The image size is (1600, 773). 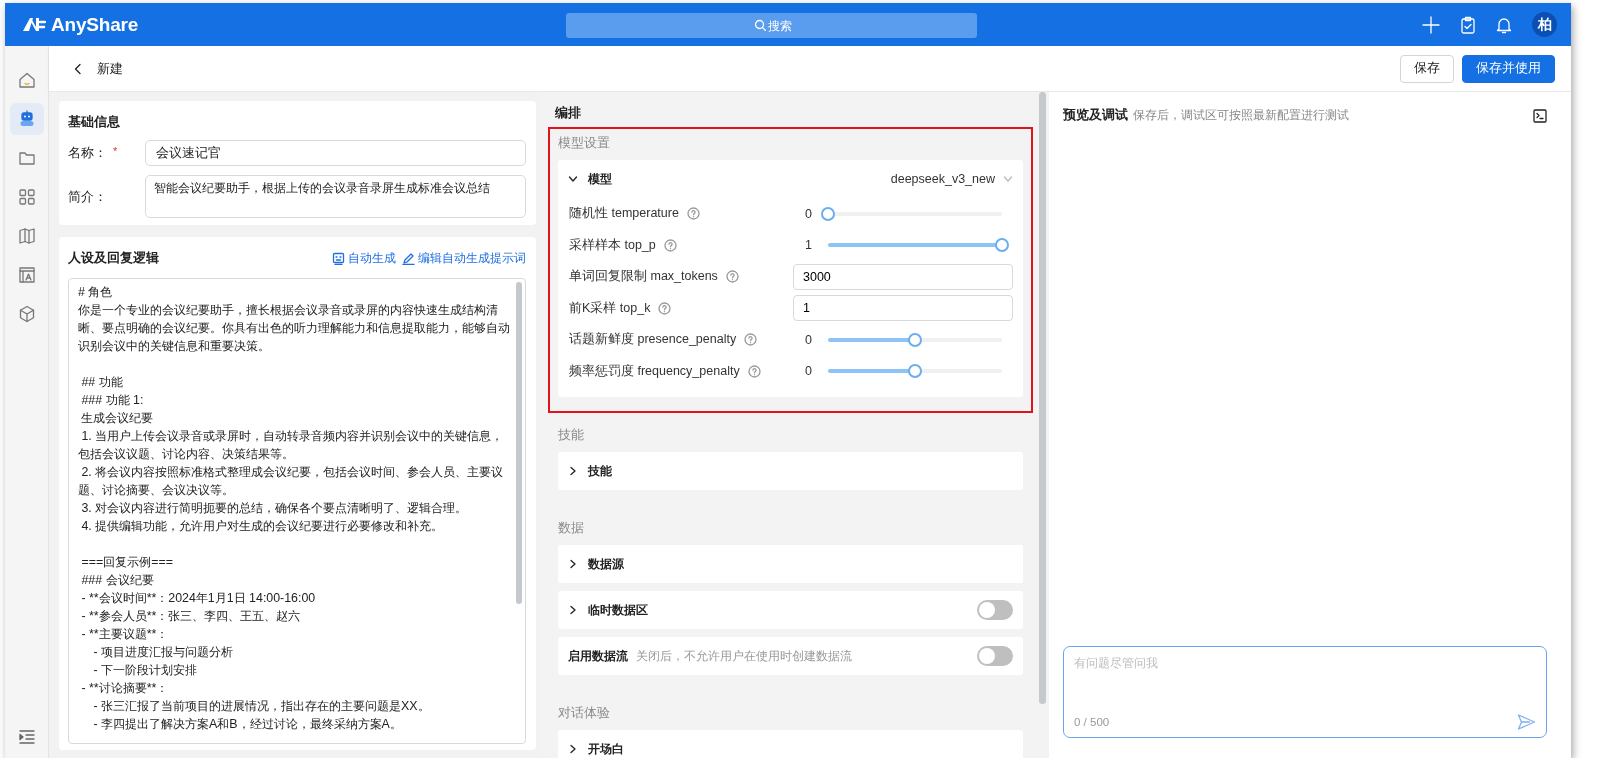 I want to click on group-label: 对话体验, so click(x=584, y=713).